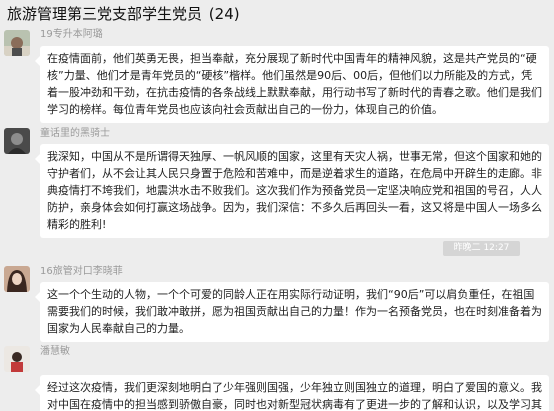  What do you see at coordinates (481, 248) in the screenshot?
I see `timestamp-badge: 昨晚二 12:27` at bounding box center [481, 248].